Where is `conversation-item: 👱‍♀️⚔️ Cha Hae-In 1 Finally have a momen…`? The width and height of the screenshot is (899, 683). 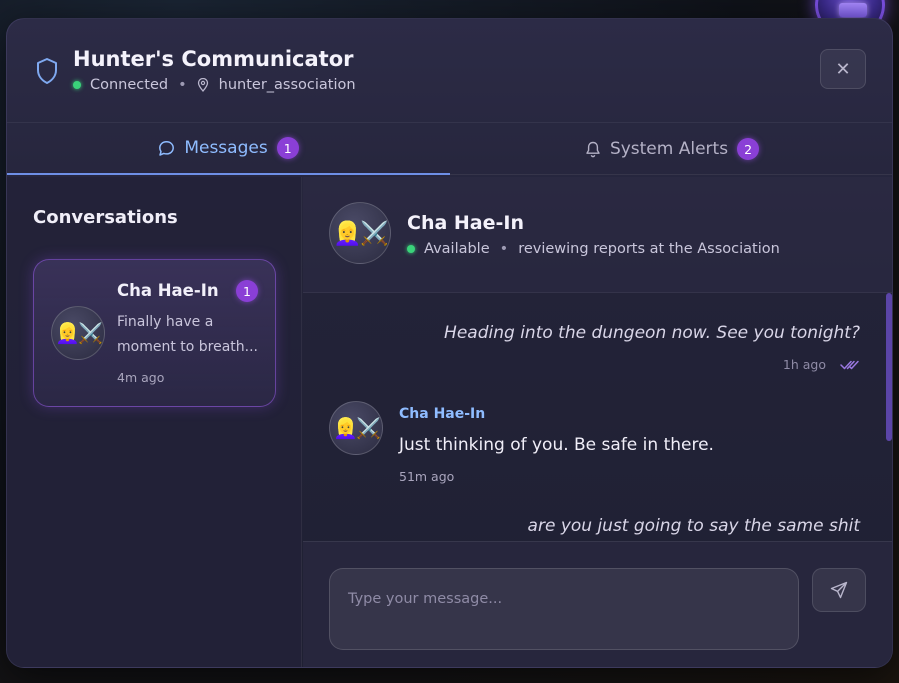
conversation-item: 👱‍♀️⚔️ Cha Hae-In 1 Finally have a momen… is located at coordinates (154, 333).